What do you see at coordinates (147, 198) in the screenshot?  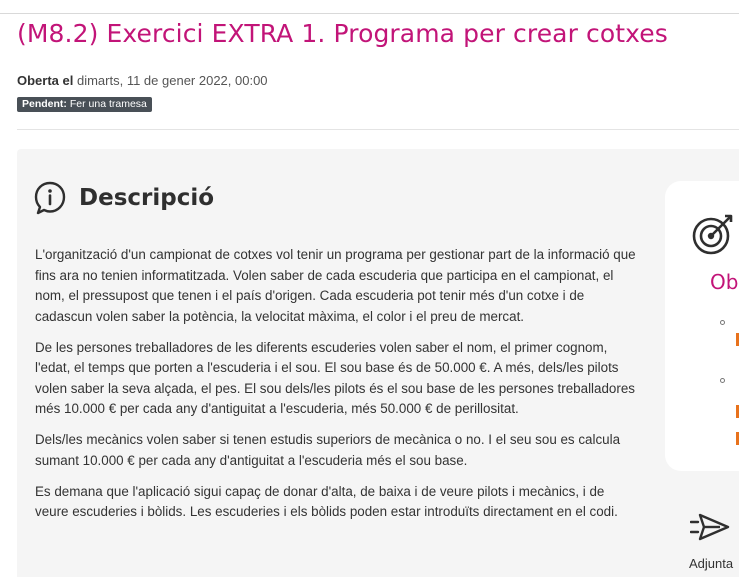 I see `description-heading: Descripció` at bounding box center [147, 198].